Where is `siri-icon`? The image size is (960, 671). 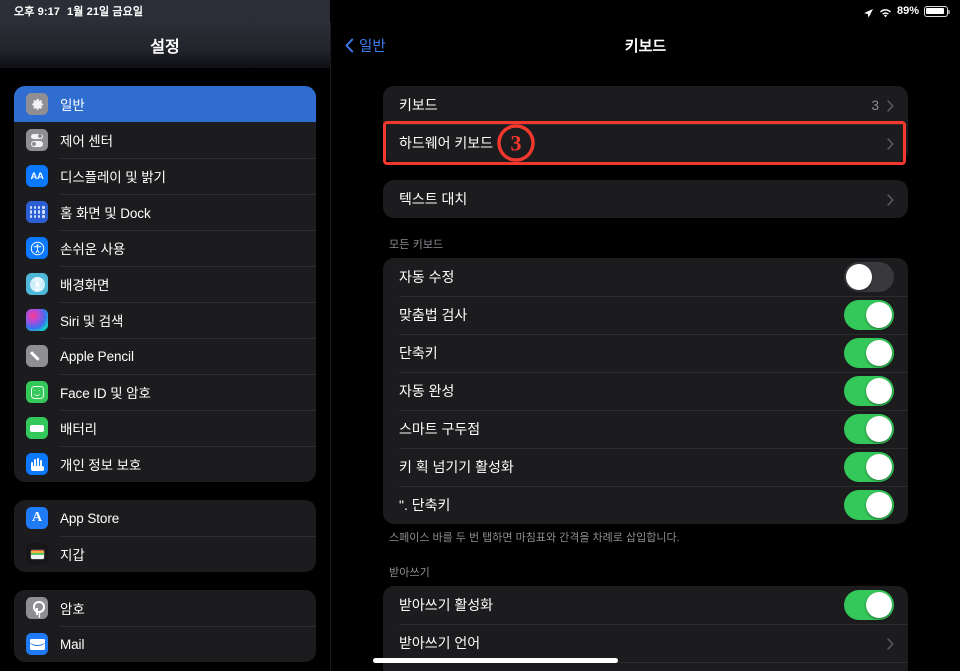 siri-icon is located at coordinates (37, 320).